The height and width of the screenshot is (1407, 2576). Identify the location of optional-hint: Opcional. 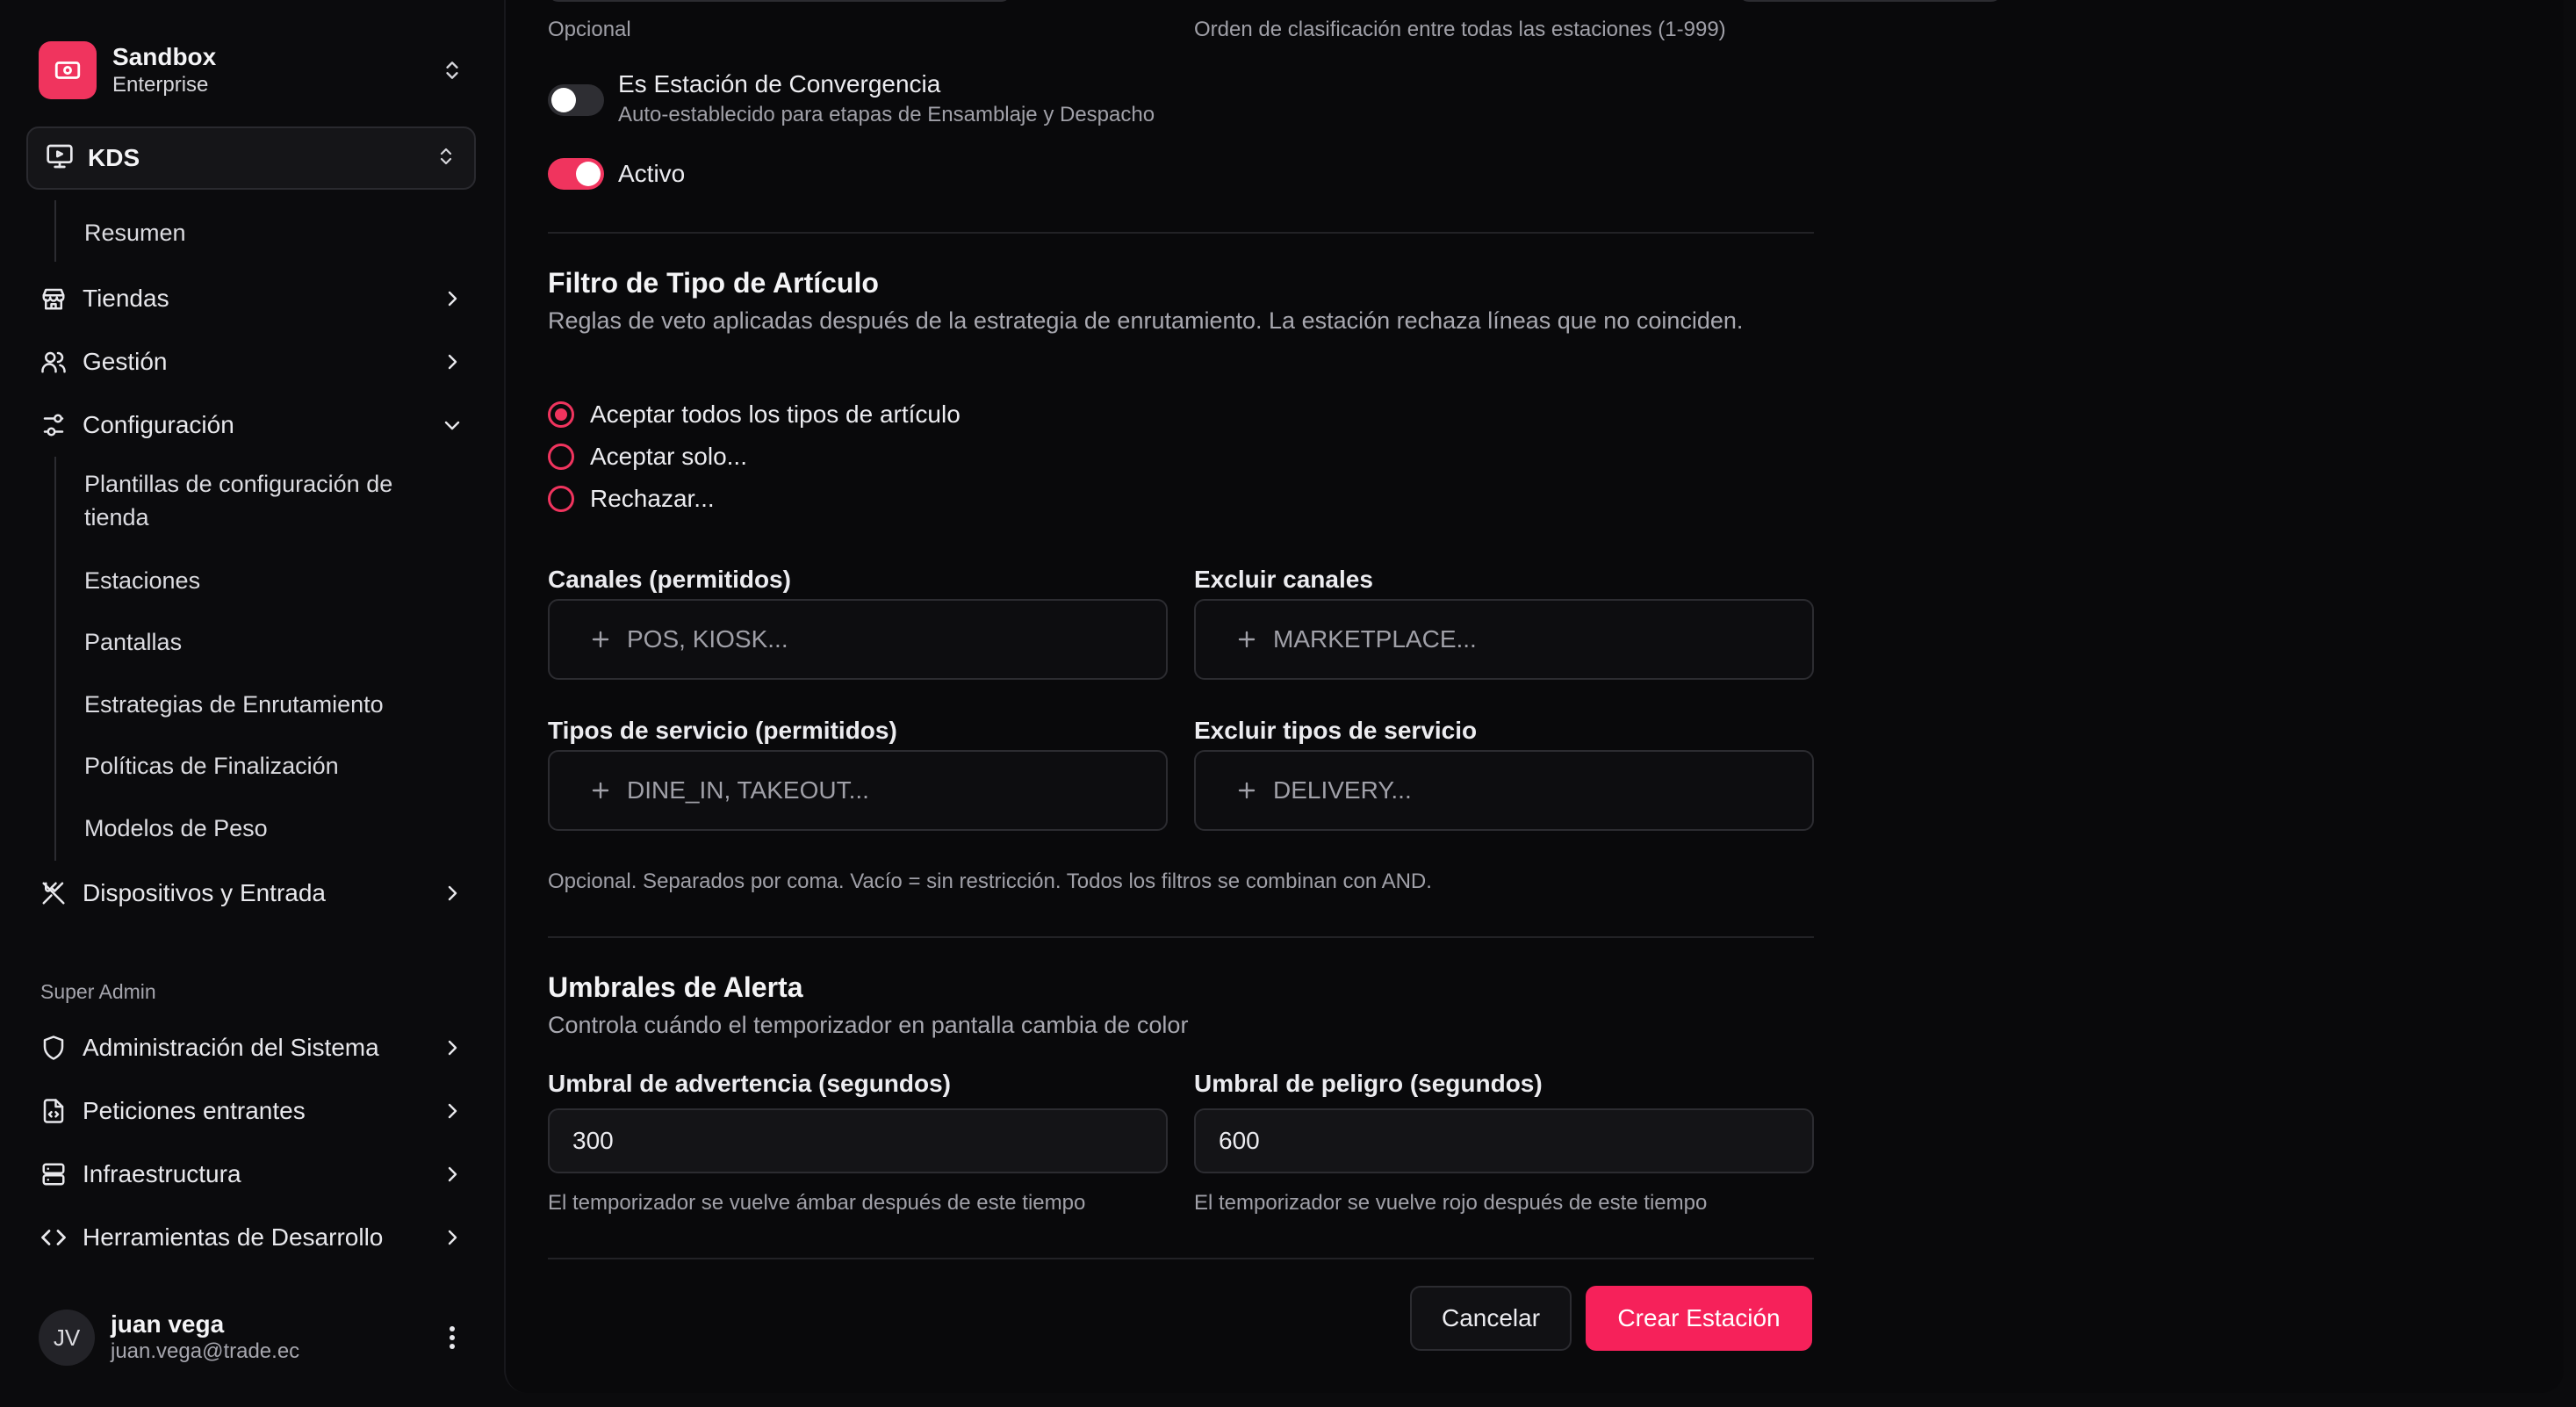
(589, 29).